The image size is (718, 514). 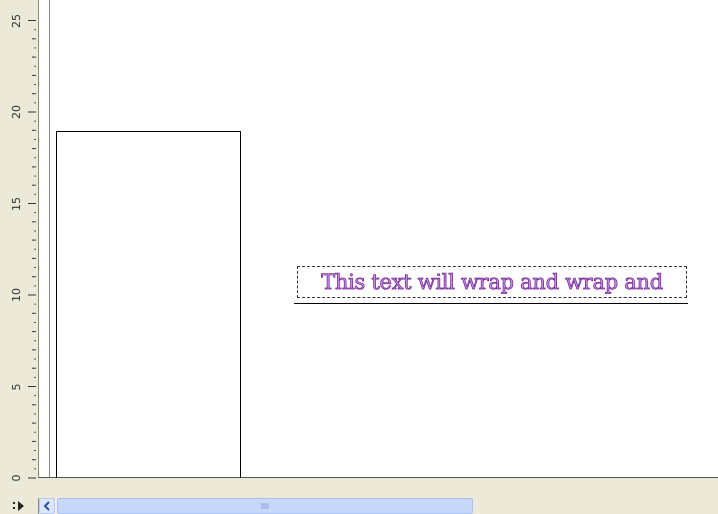 What do you see at coordinates (265, 506) in the screenshot?
I see `grip-icon` at bounding box center [265, 506].